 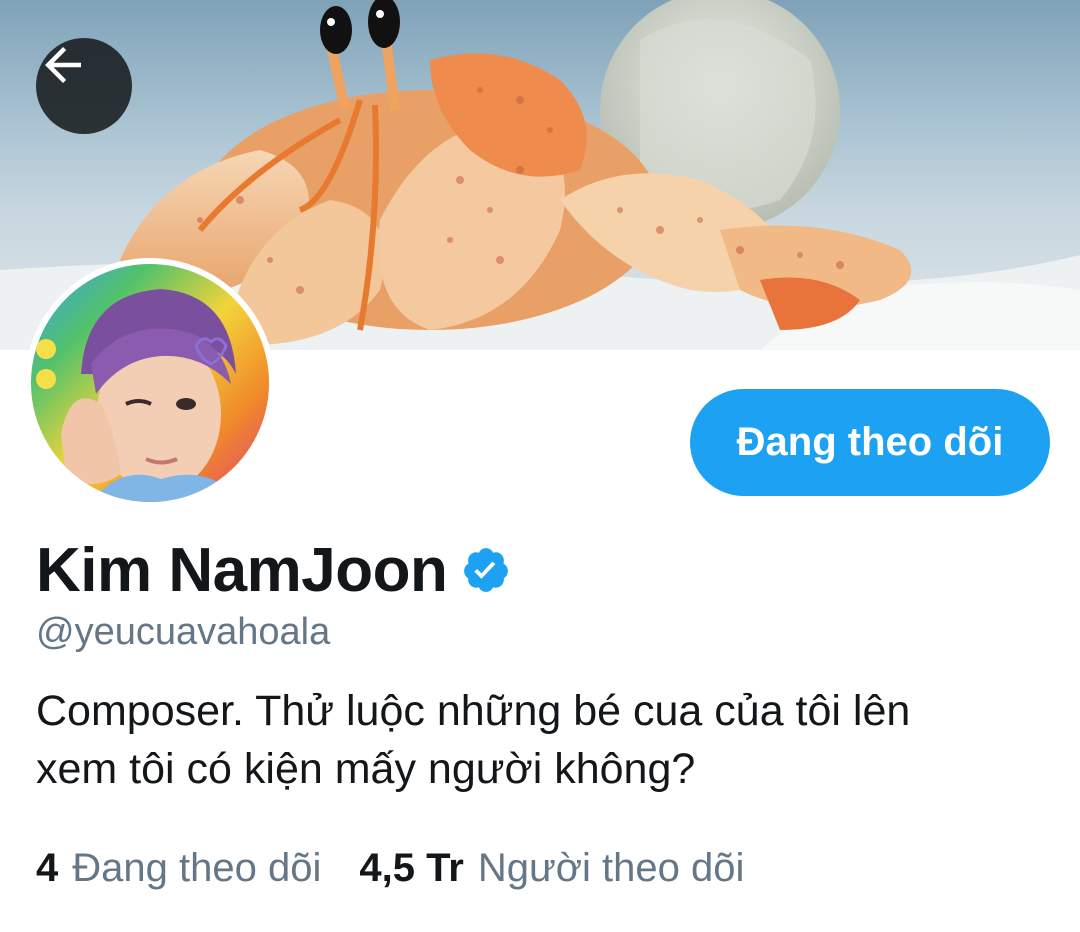 I want to click on verified-badge-icon, so click(x=486, y=570).